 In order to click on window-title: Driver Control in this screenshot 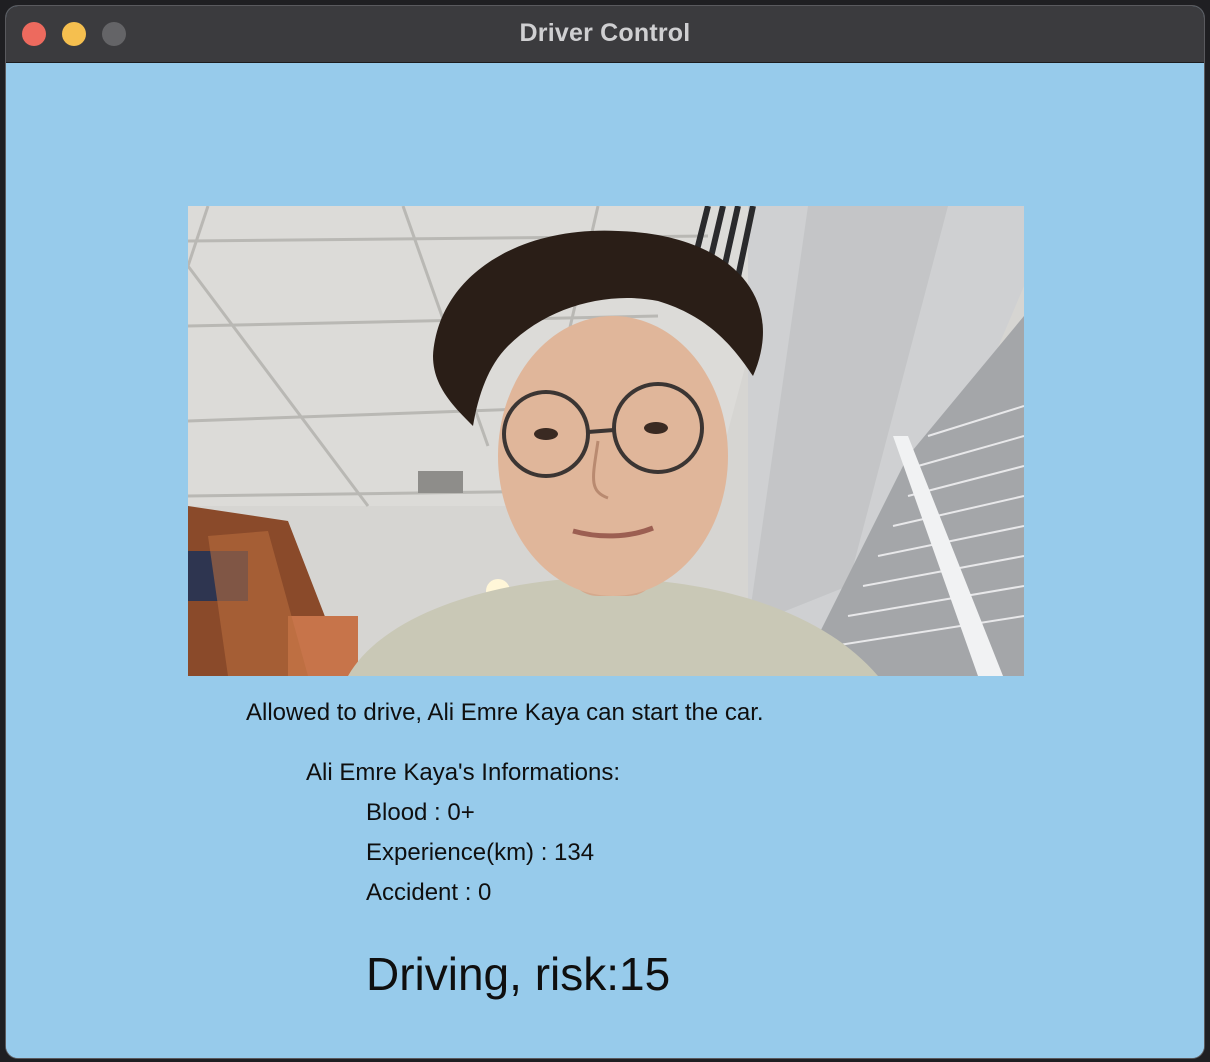, I will do `click(605, 33)`.